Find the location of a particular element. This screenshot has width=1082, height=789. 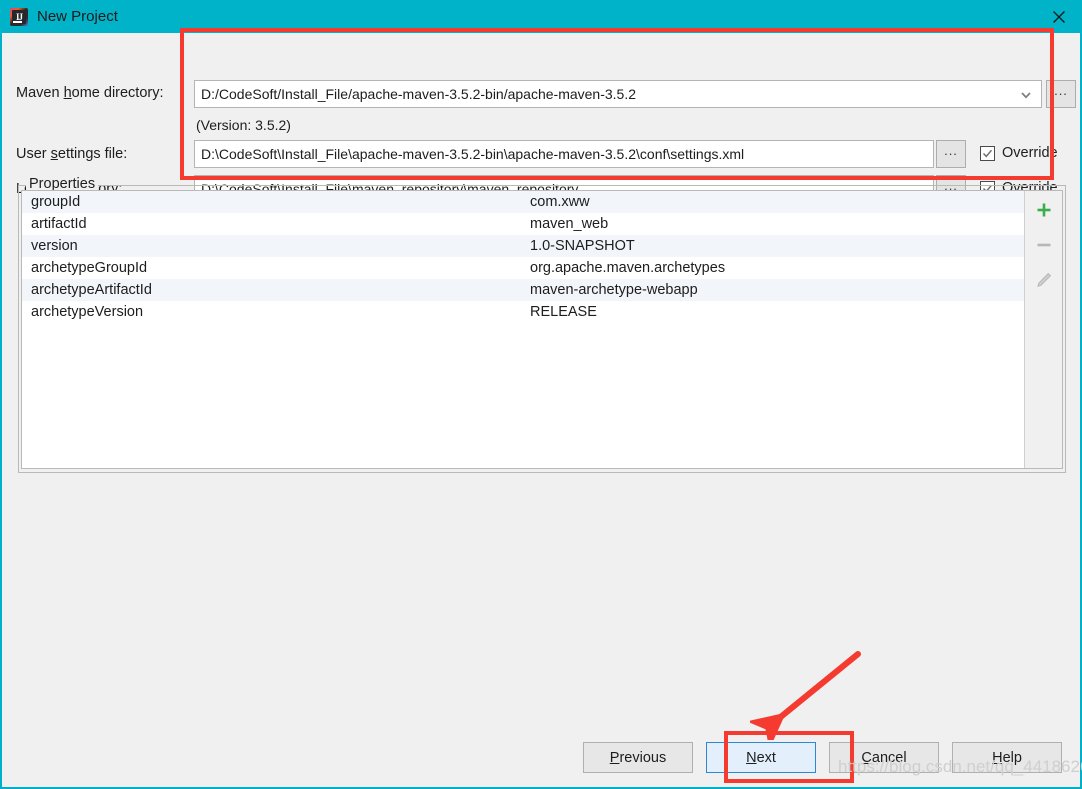

minus-icon is located at coordinates (1044, 245).